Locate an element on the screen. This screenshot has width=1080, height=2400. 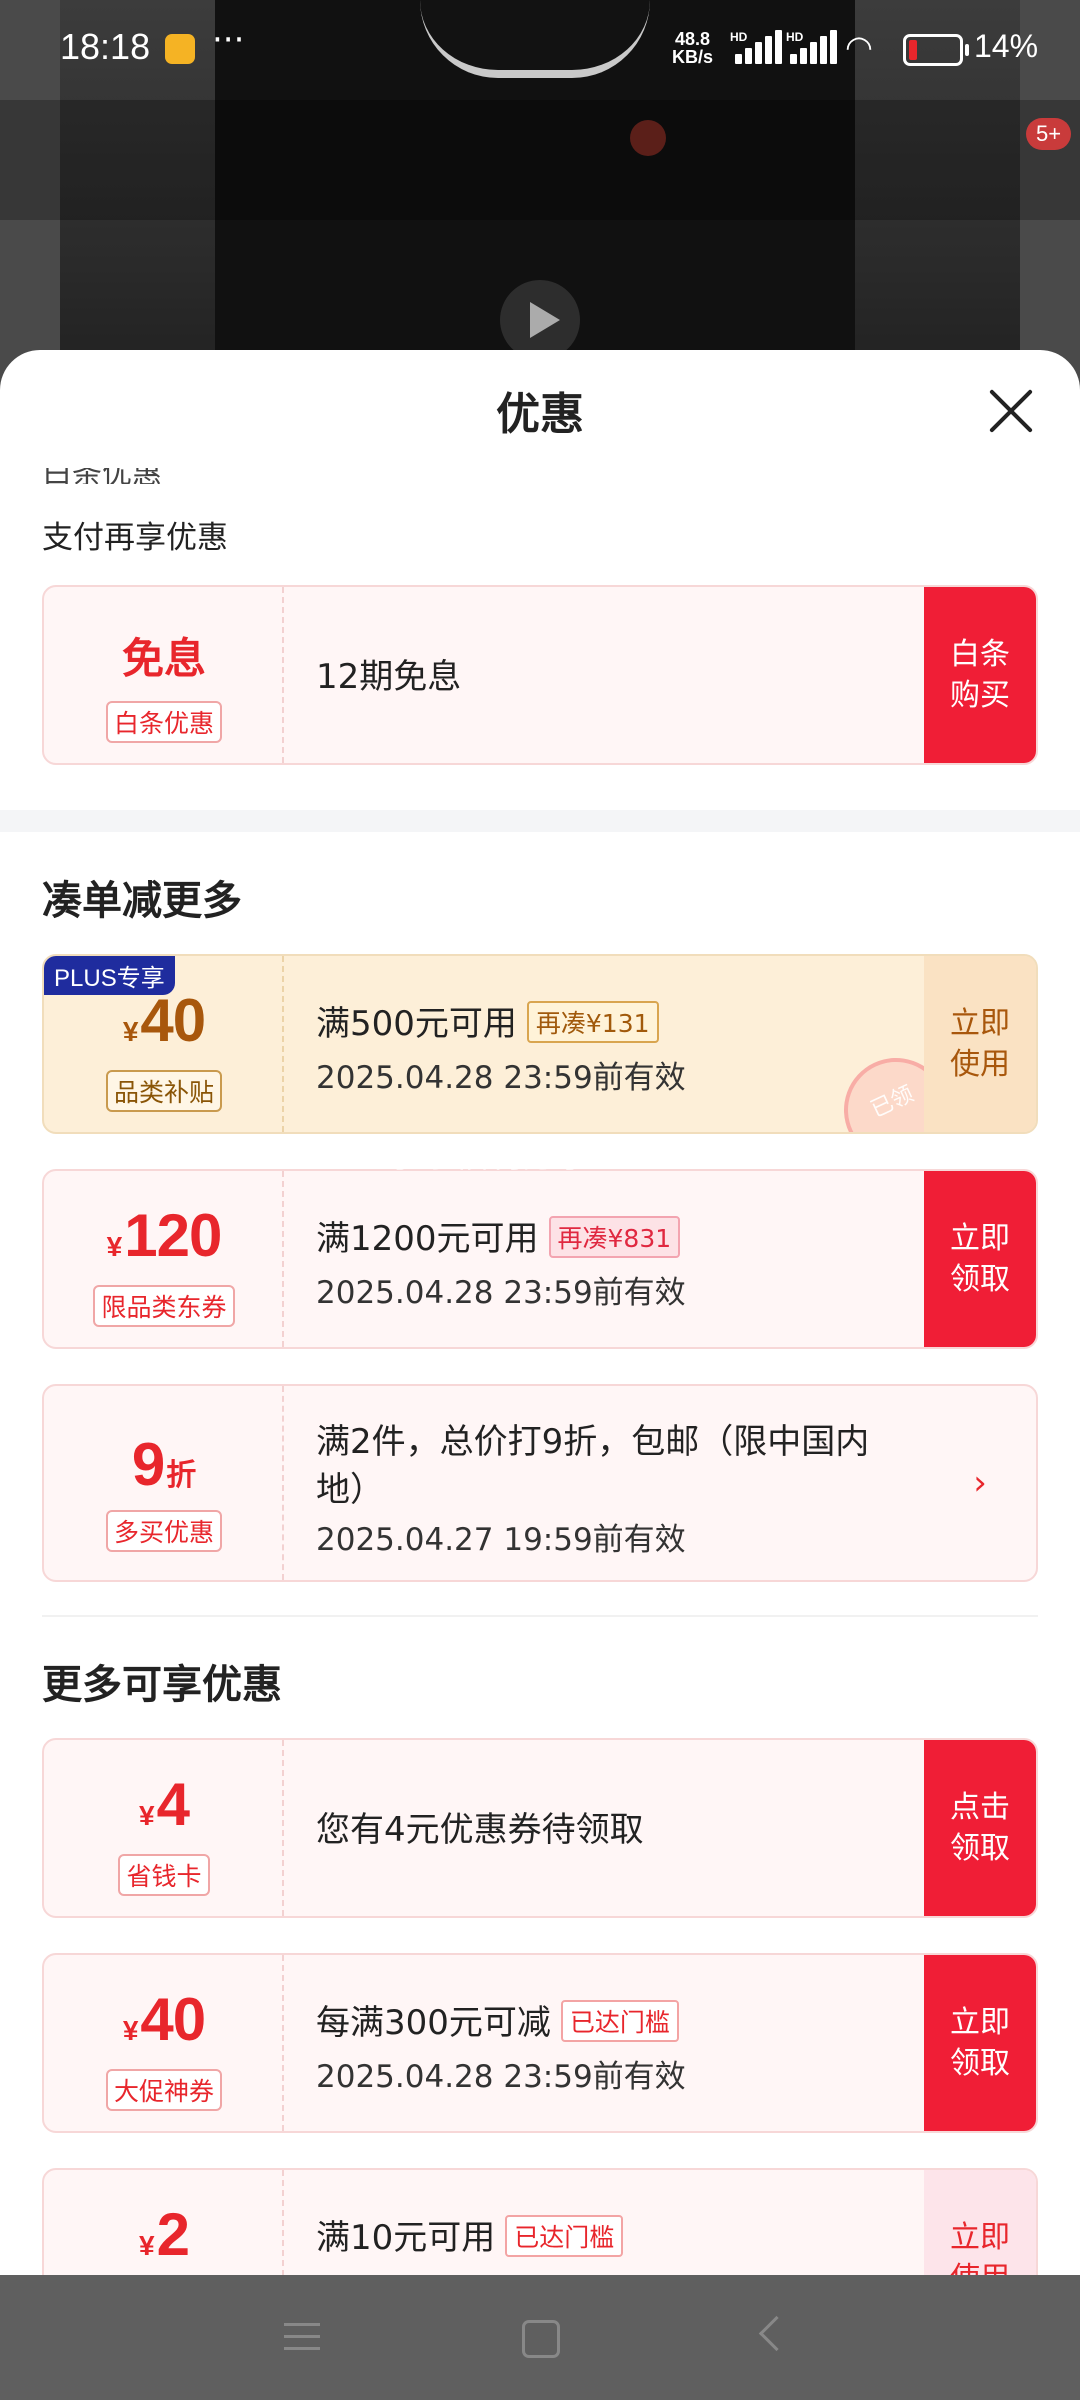
coupon-value-area: 免息 白条优惠 is located at coordinates (164, 675).